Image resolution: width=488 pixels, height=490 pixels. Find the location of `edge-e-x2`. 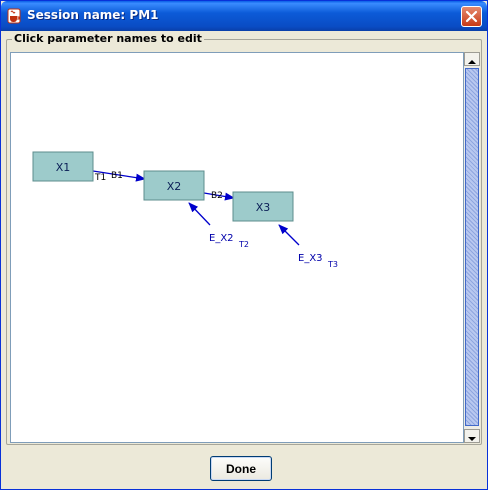

edge-e-x2 is located at coordinates (199, 214).